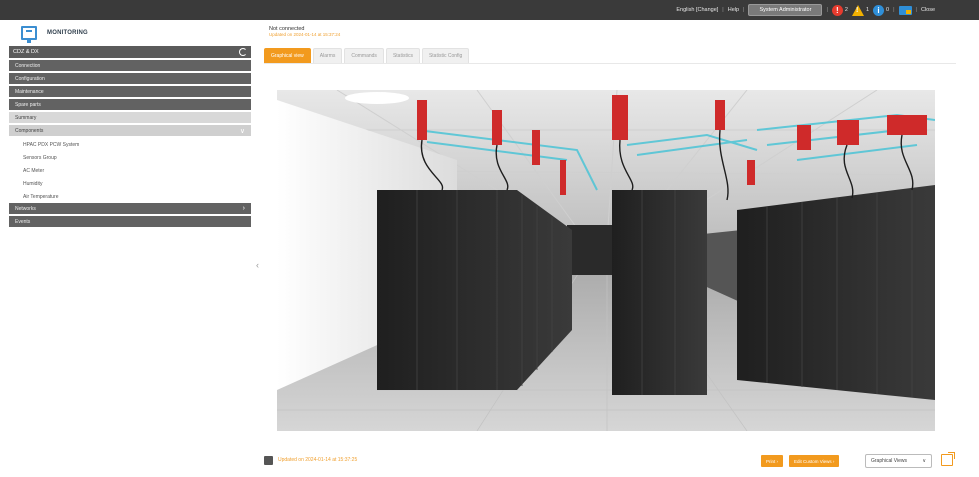  Describe the element at coordinates (867, 10) in the screenshot. I see `warning-count: 1` at that location.